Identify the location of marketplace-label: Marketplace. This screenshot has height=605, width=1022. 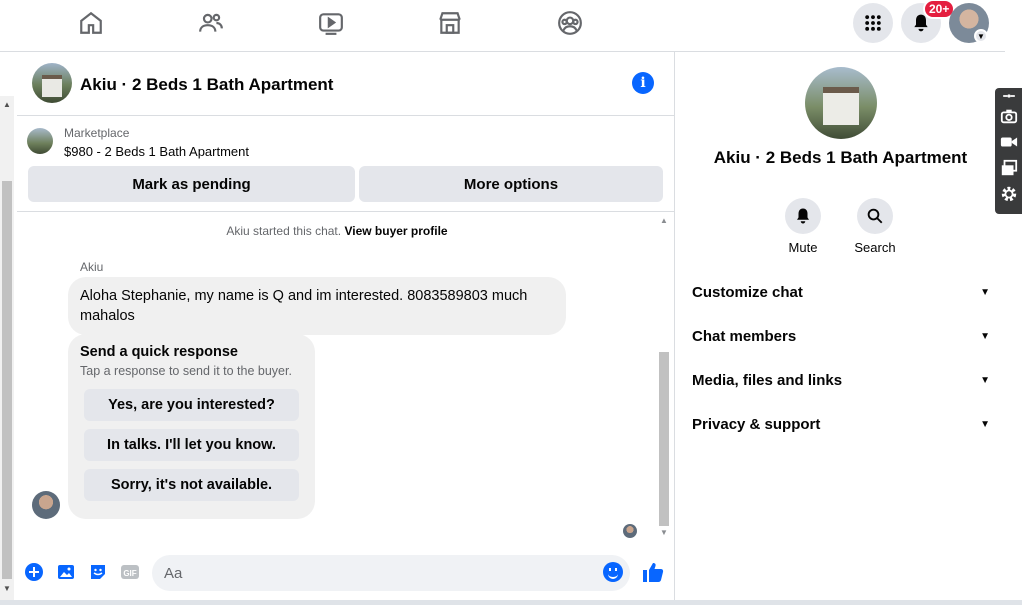
(97, 133).